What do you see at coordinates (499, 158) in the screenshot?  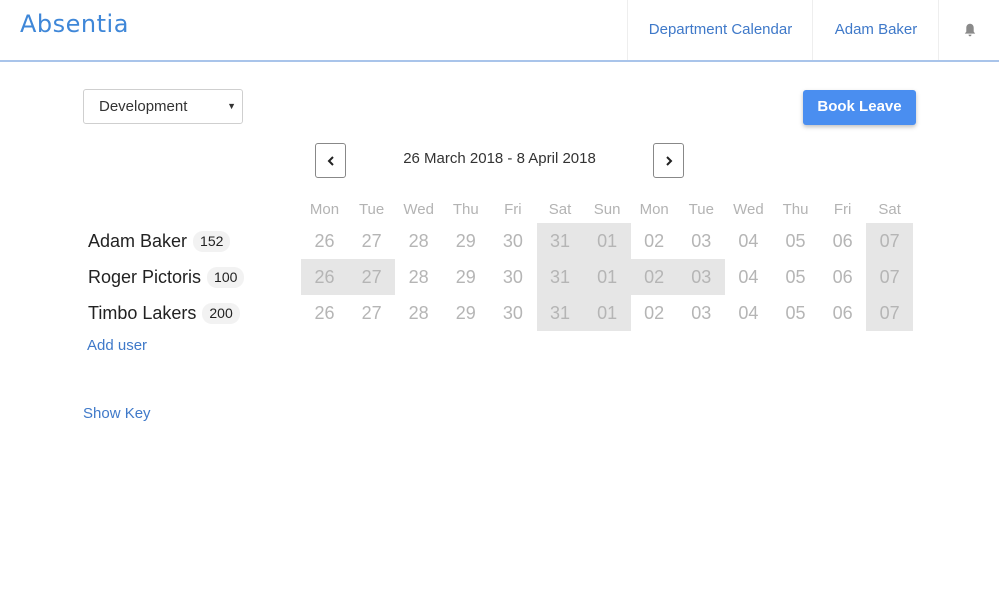 I see `date-range-label: 26 March 2018 - 8 April 2018` at bounding box center [499, 158].